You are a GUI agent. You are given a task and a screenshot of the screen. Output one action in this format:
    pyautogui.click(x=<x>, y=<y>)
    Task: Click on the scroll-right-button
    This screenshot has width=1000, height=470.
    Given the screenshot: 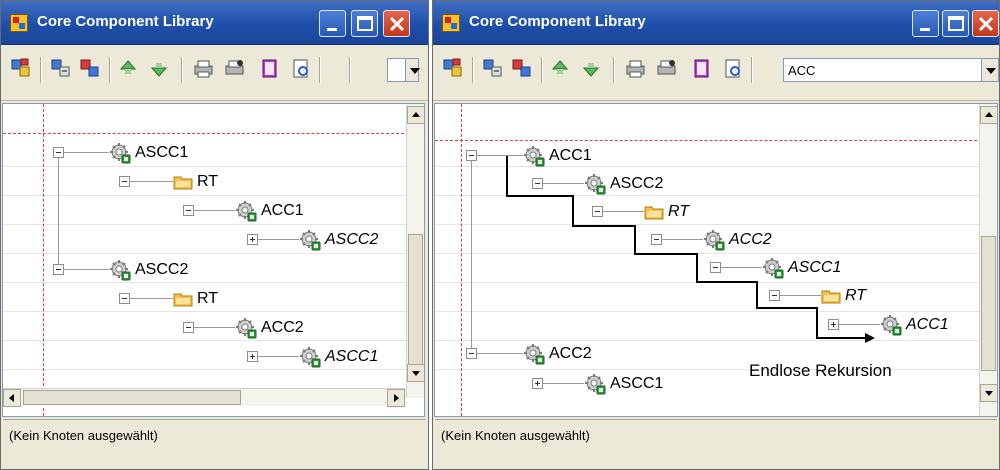 What is the action you would take?
    pyautogui.click(x=396, y=398)
    